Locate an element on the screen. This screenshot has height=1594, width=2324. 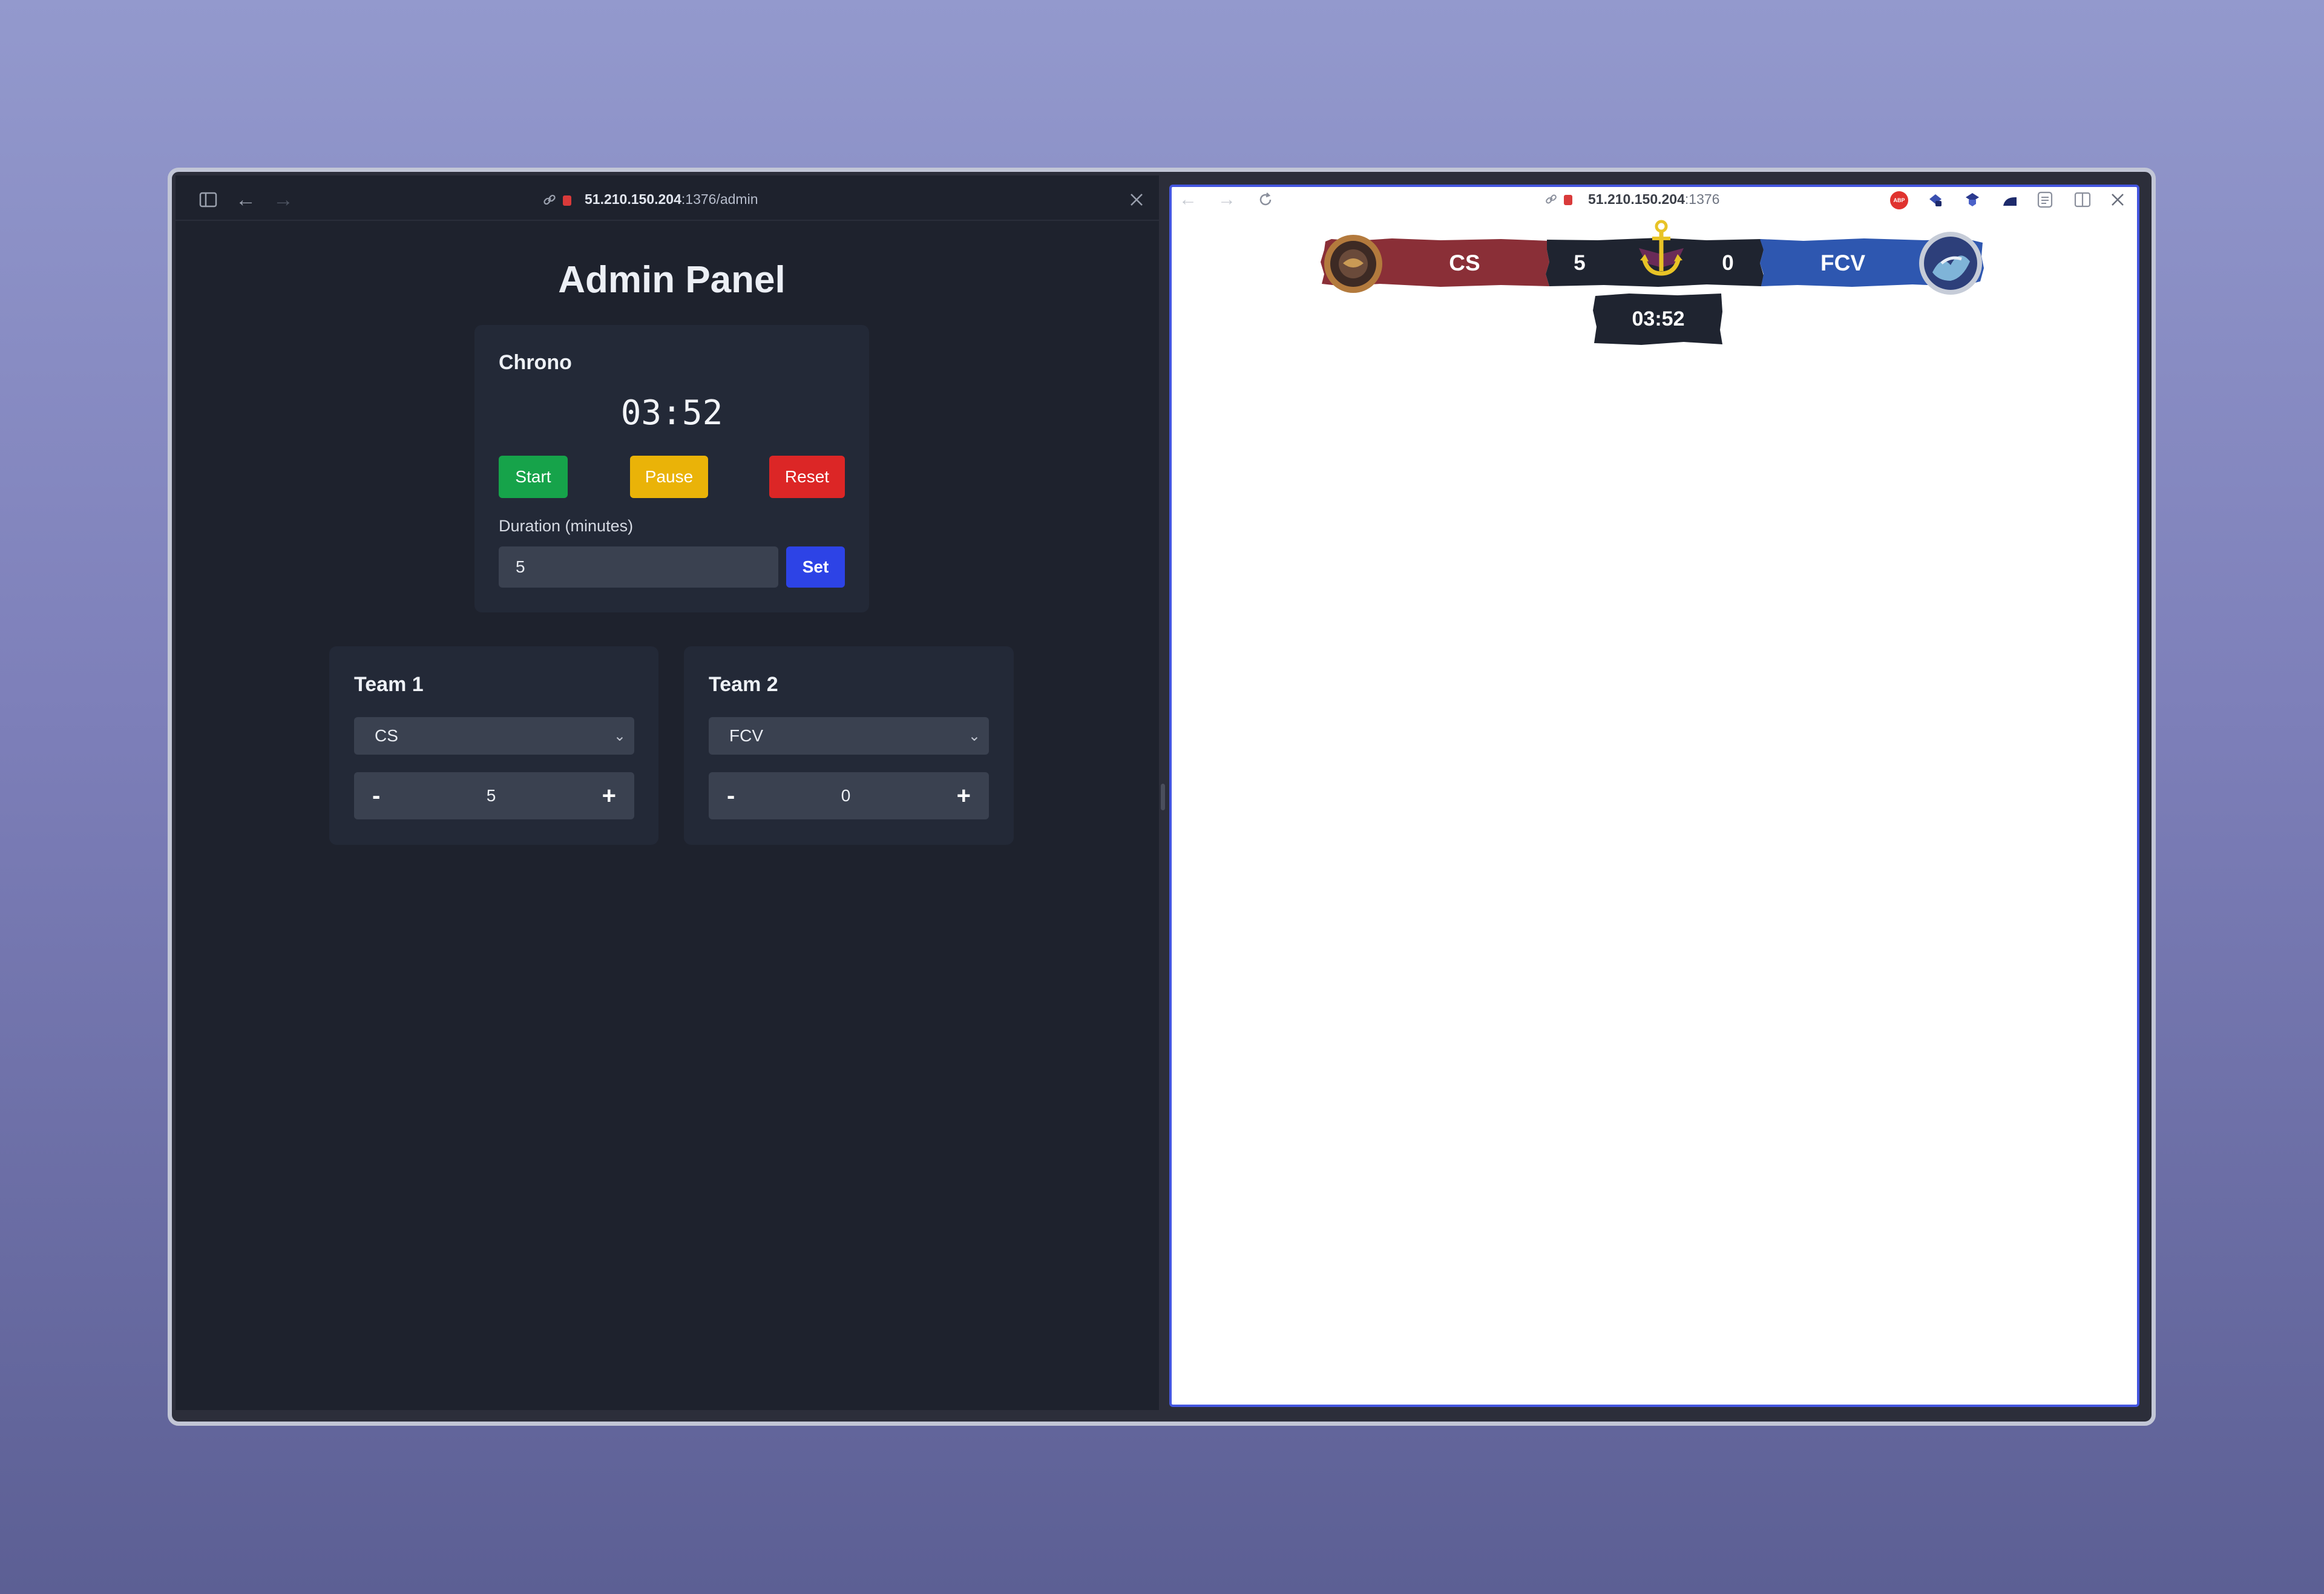
team1-logo is located at coordinates (1353, 264).